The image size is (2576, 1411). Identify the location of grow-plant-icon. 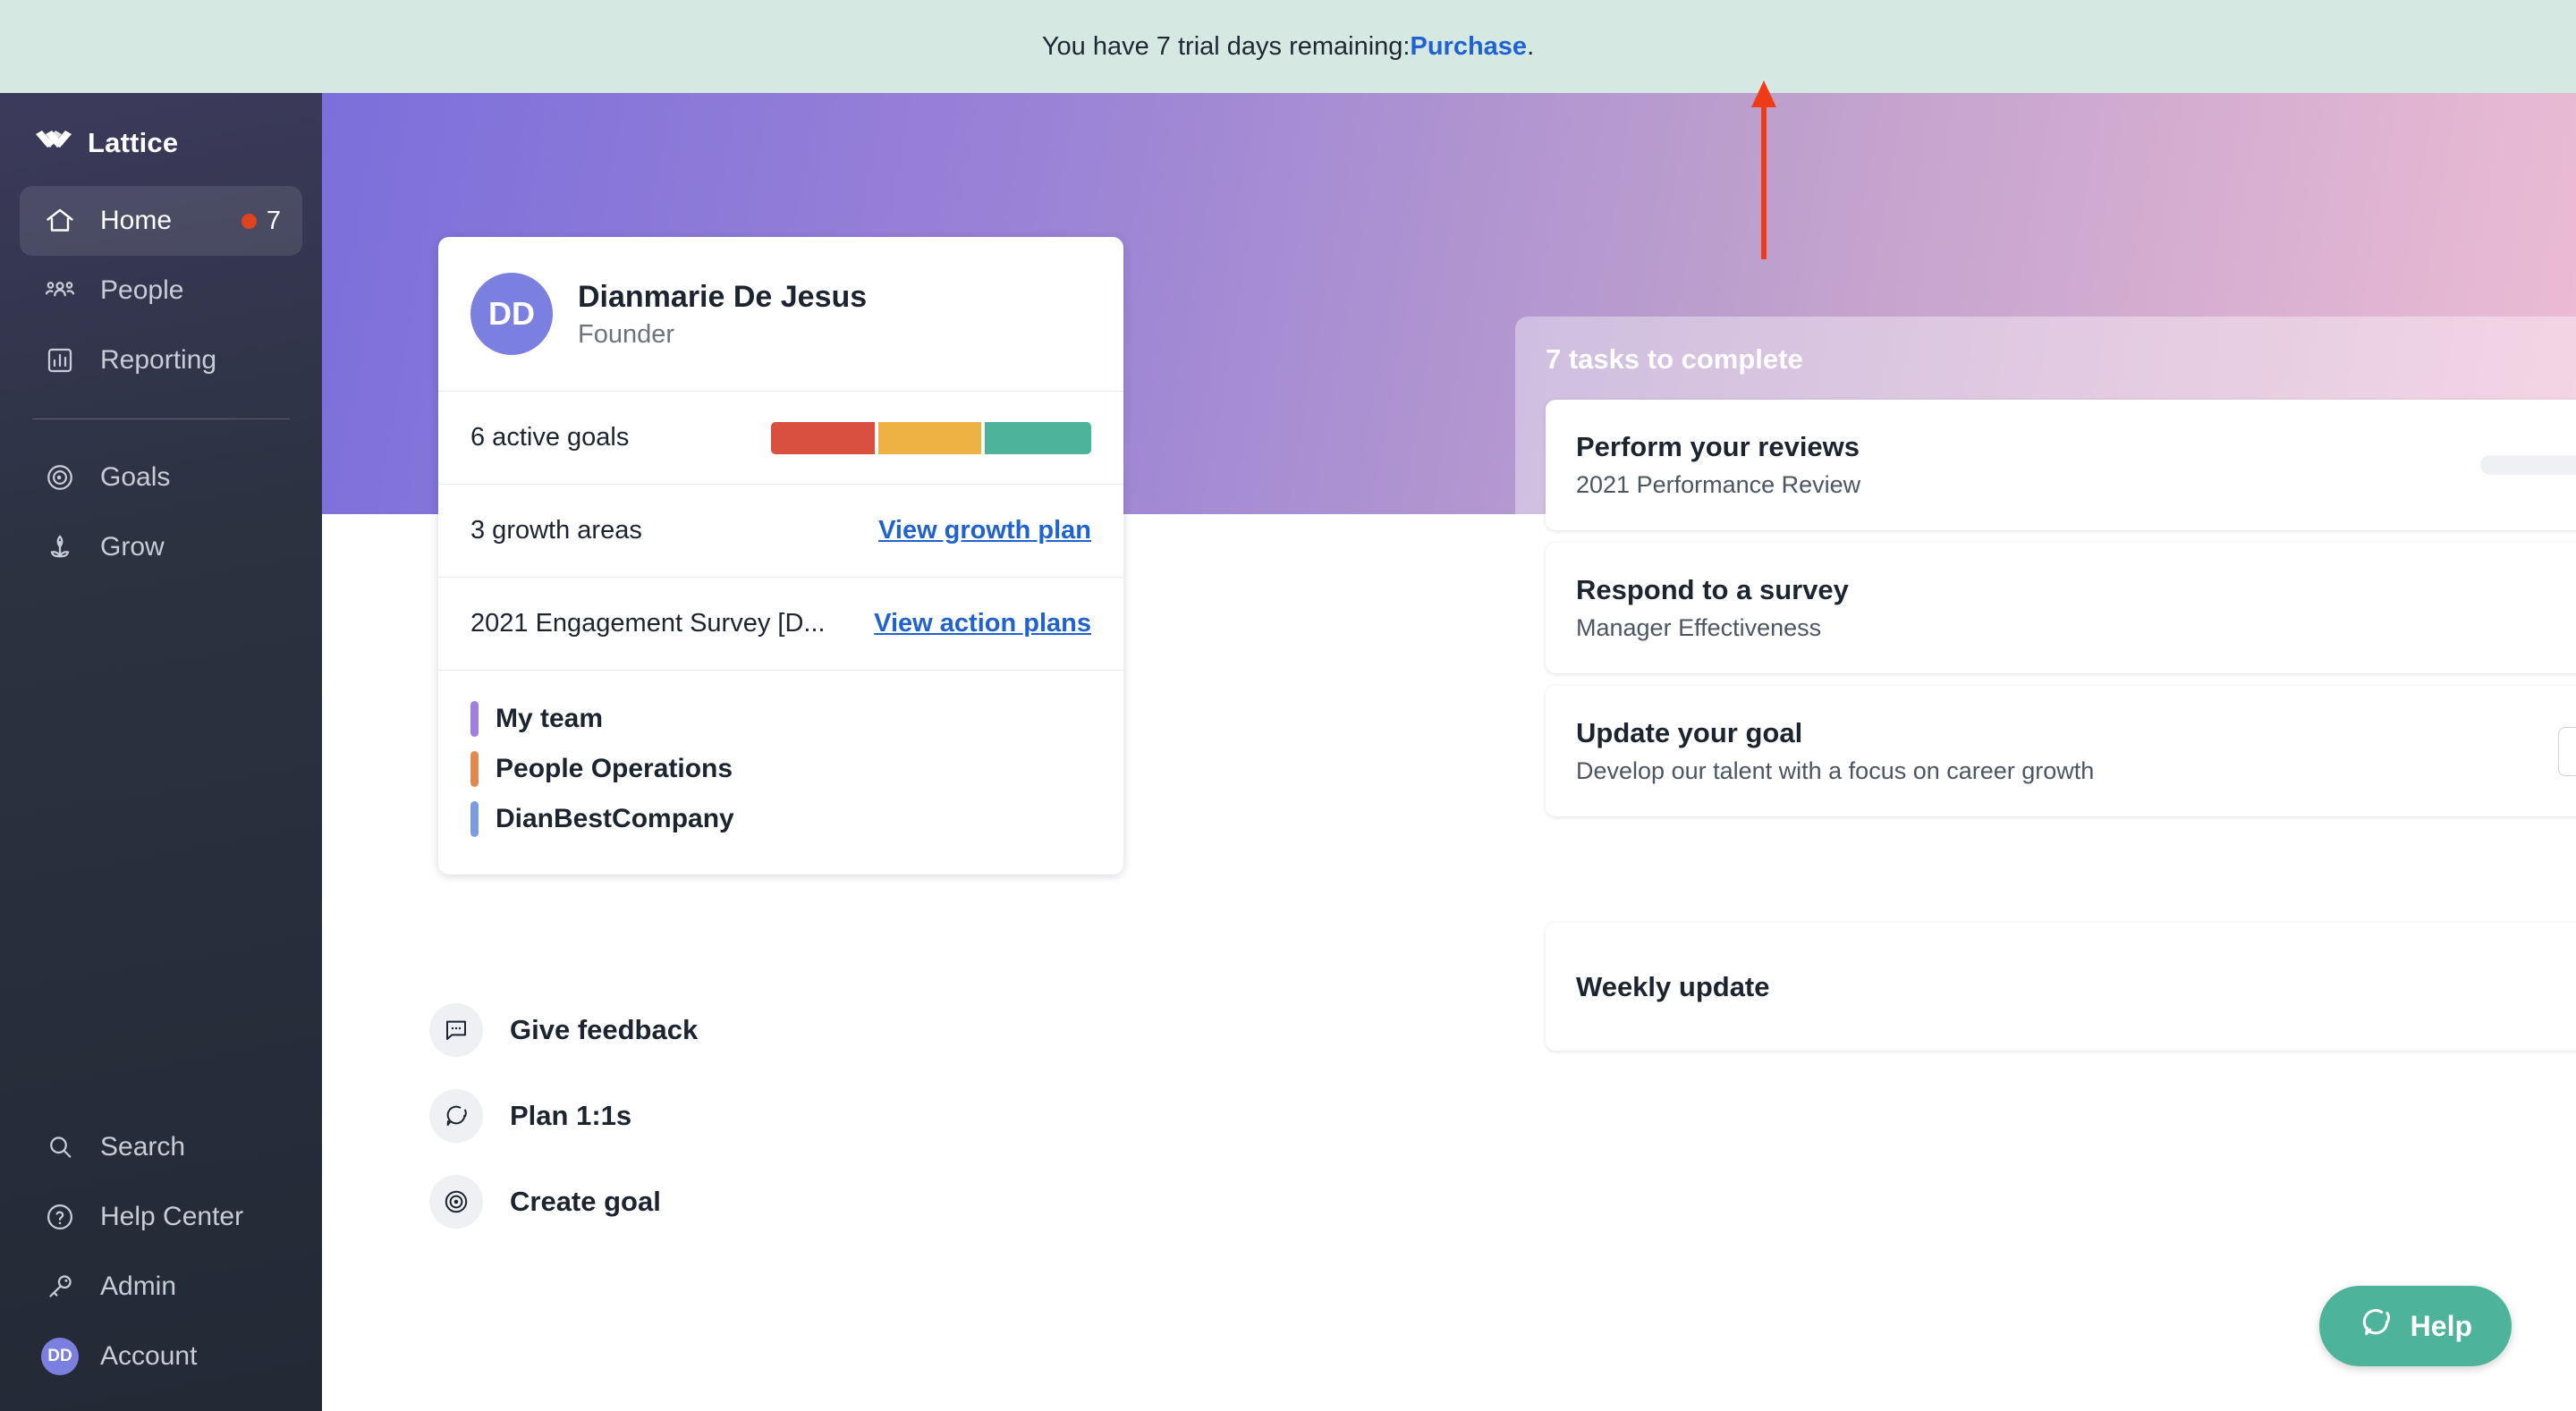
(60, 547).